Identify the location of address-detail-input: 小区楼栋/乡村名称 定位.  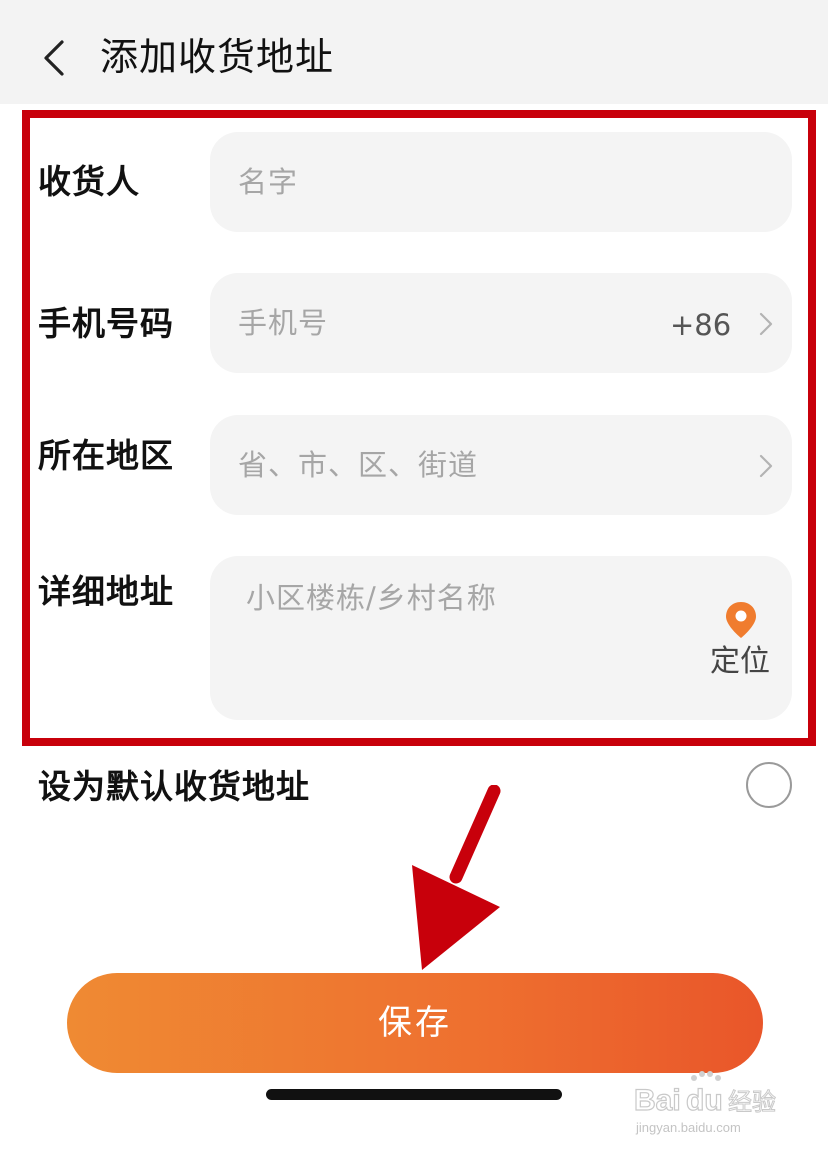
(501, 638).